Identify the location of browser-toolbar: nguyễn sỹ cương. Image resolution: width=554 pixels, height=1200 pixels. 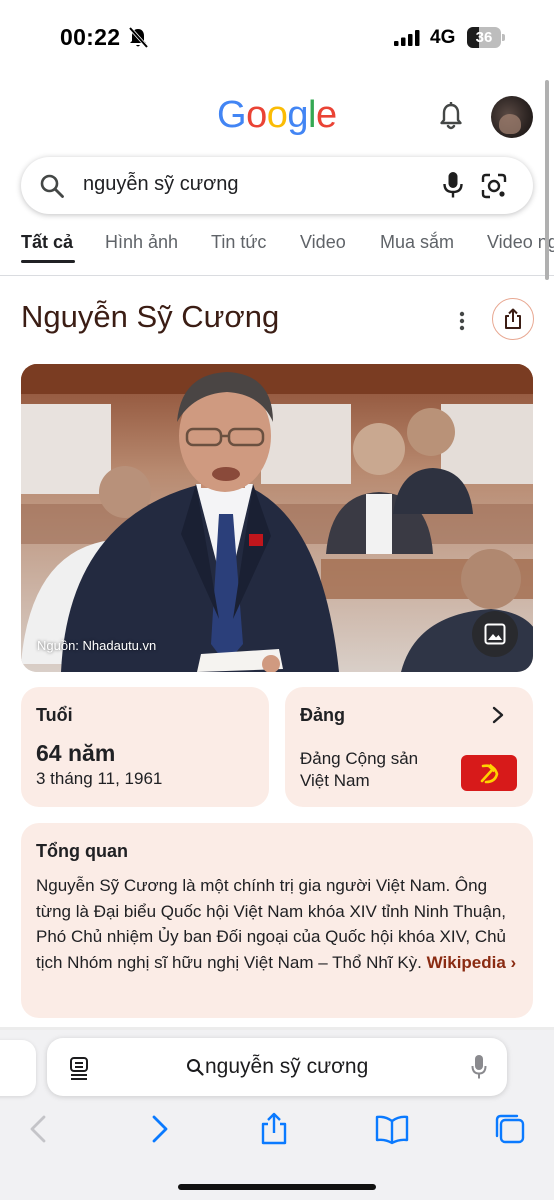
(277, 1115).